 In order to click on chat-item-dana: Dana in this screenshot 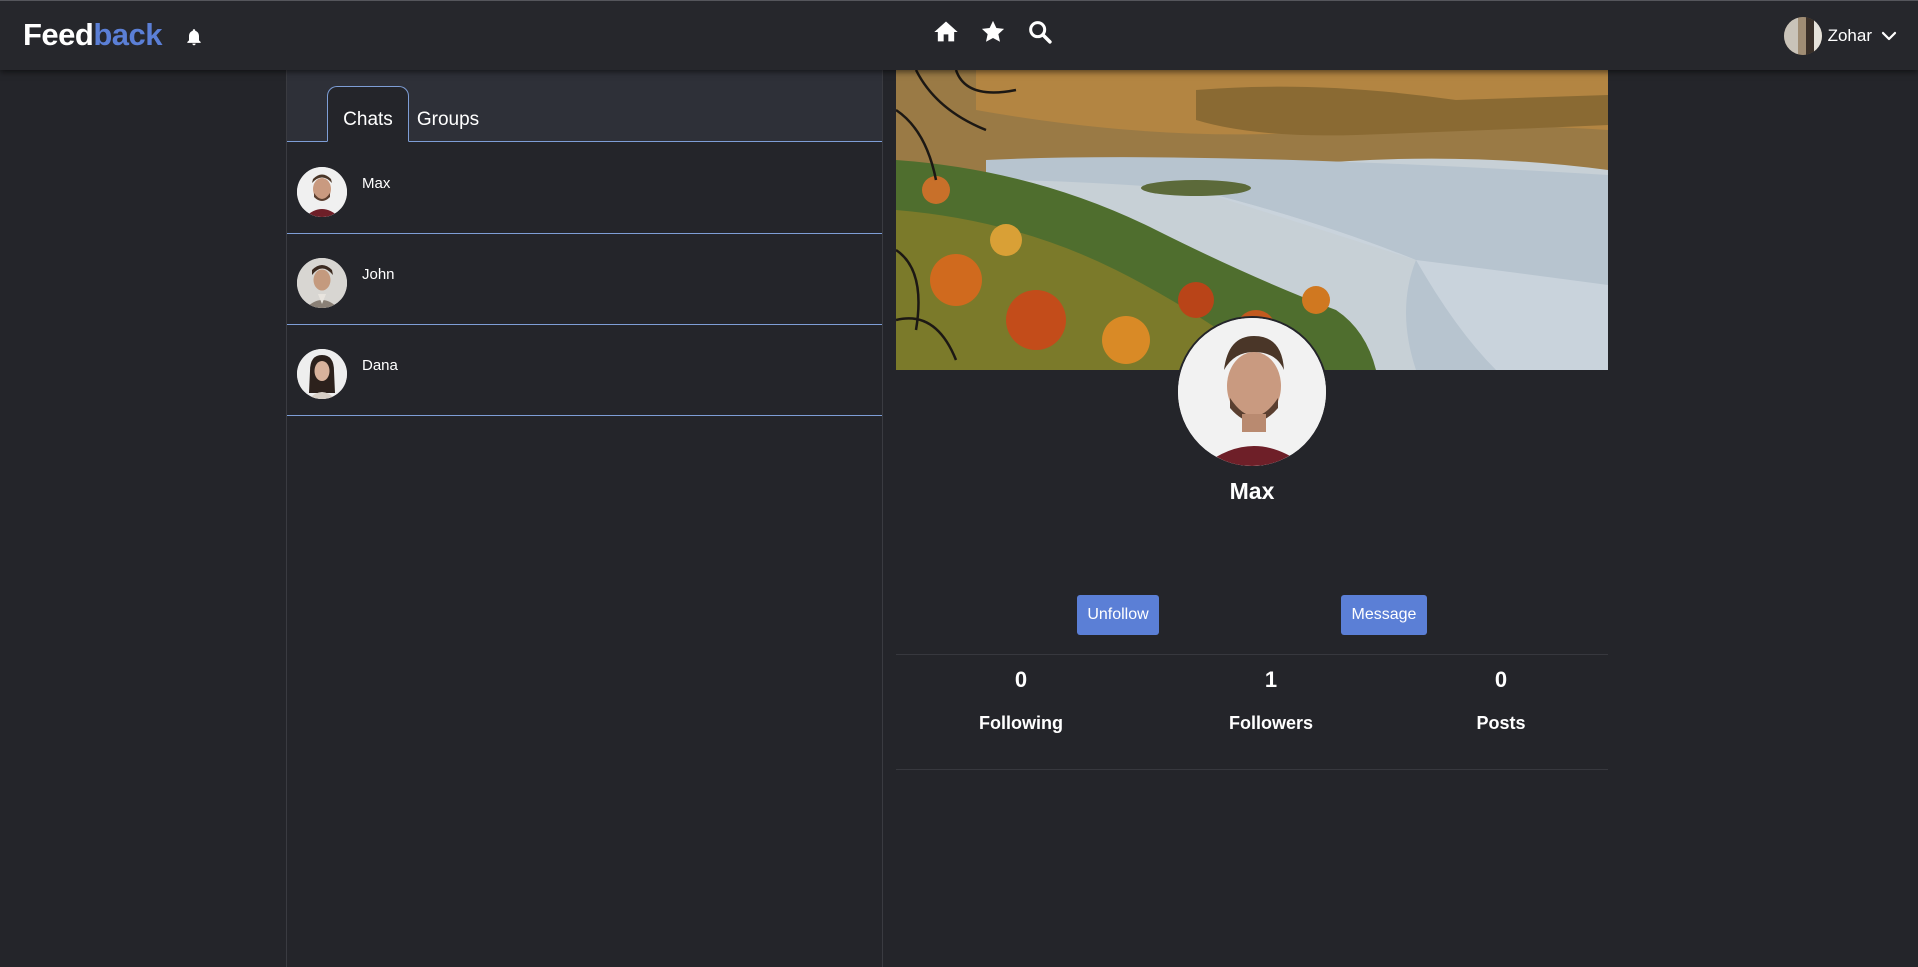, I will do `click(584, 370)`.